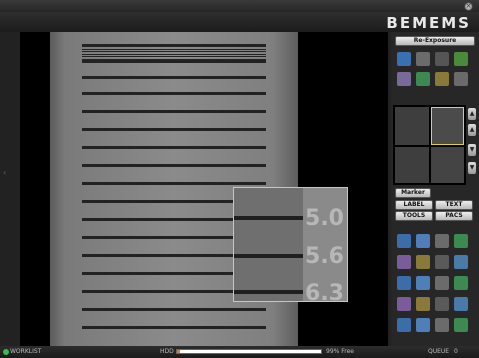 This screenshot has width=479, height=358. Describe the element at coordinates (461, 262) in the screenshot. I see `user-icon` at that location.